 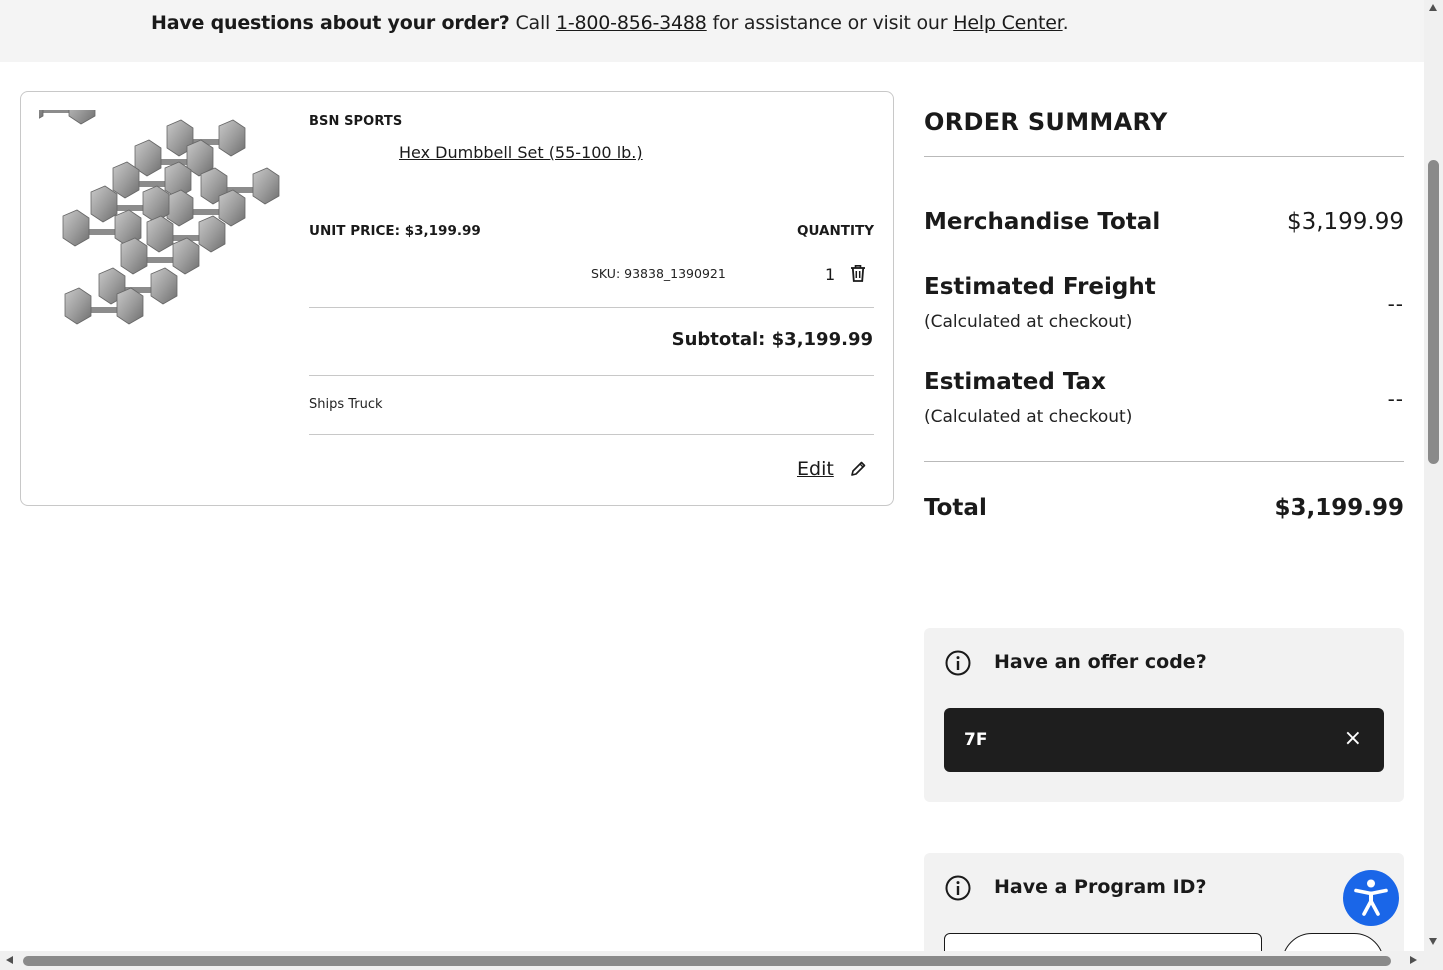 I want to click on help-middle: for assistance or visit our, so click(x=830, y=23).